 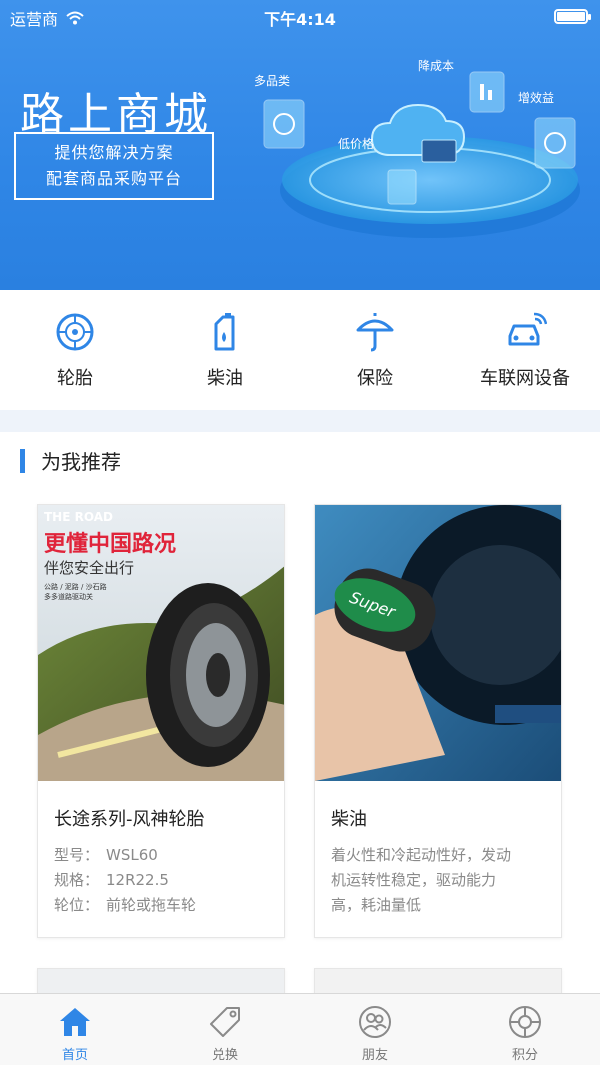 I want to click on product-specs: 型号： WSL60 规格： 12R22.5 轮位： 前轮或拖车轮, so click(x=125, y=880).